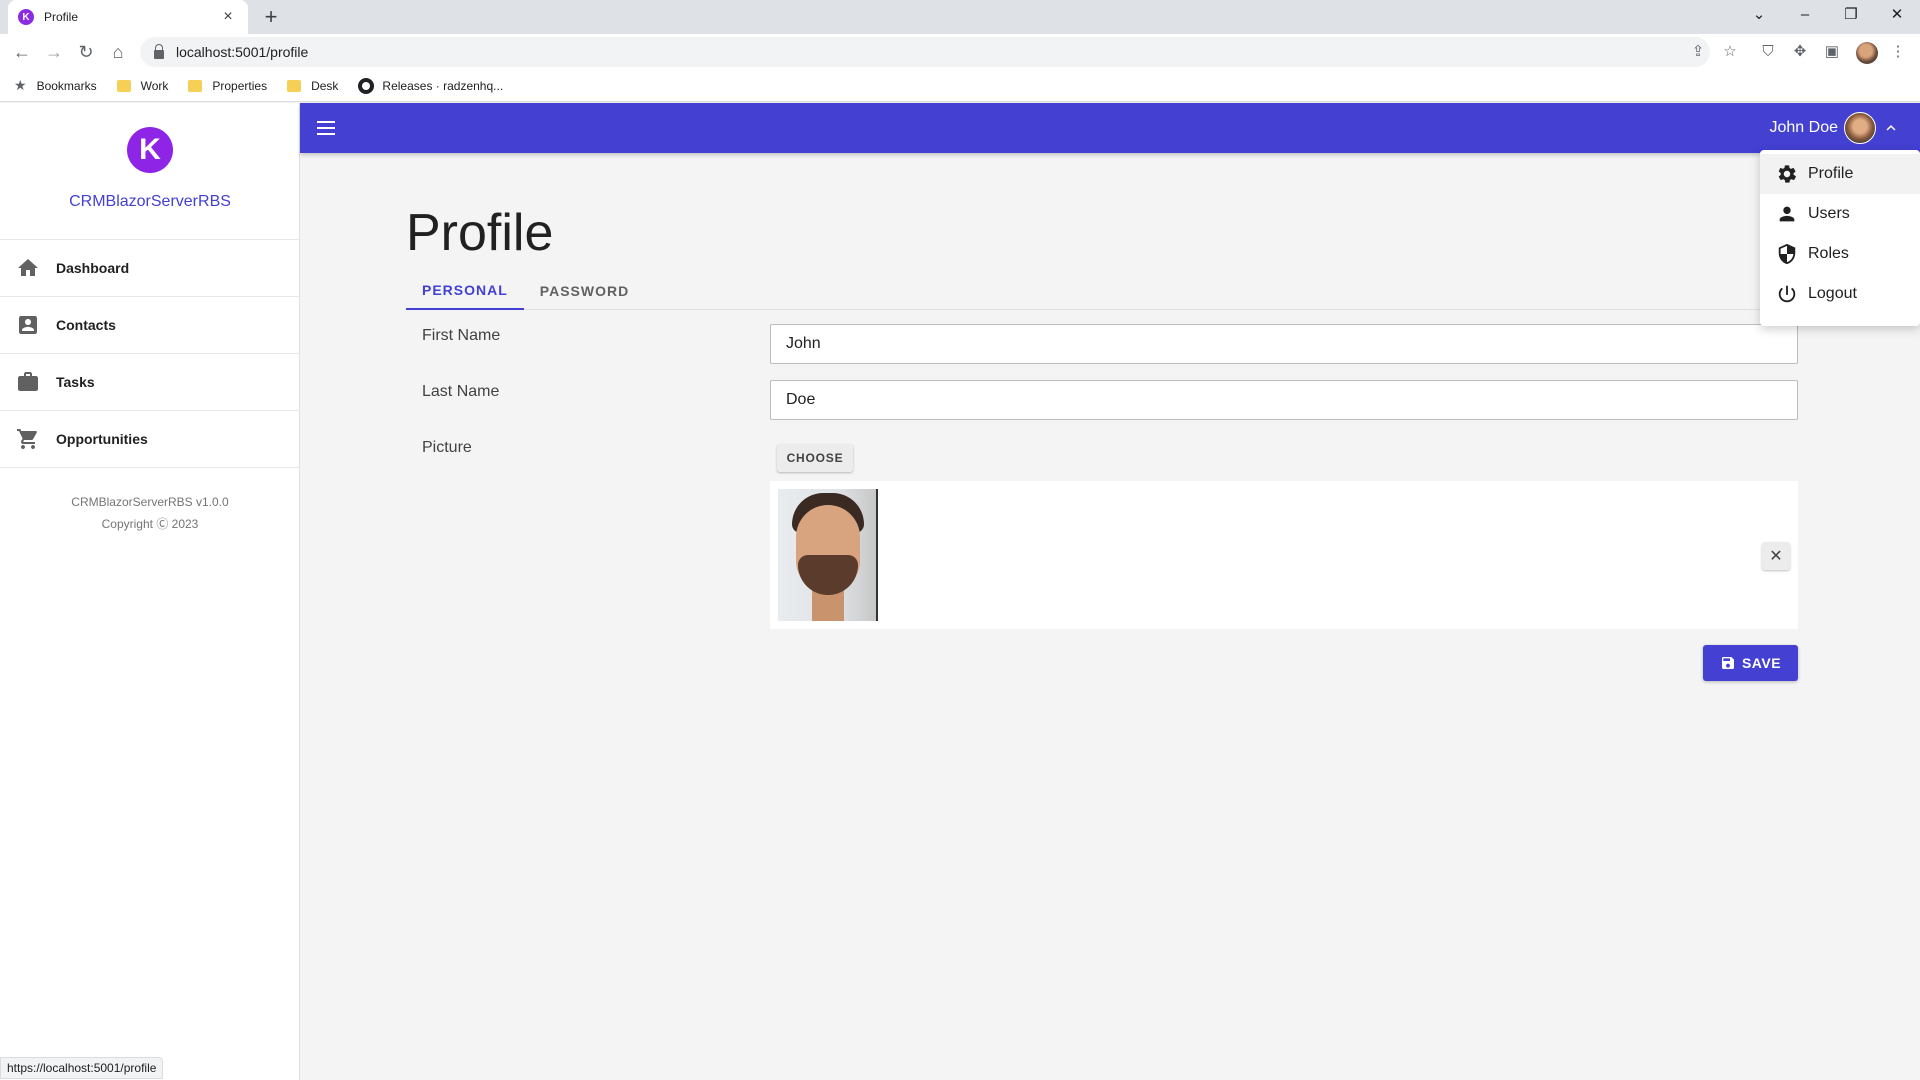 This screenshot has width=1920, height=1080. Describe the element at coordinates (1898, 52) in the screenshot. I see `browser-menu-icon: ⋮` at that location.